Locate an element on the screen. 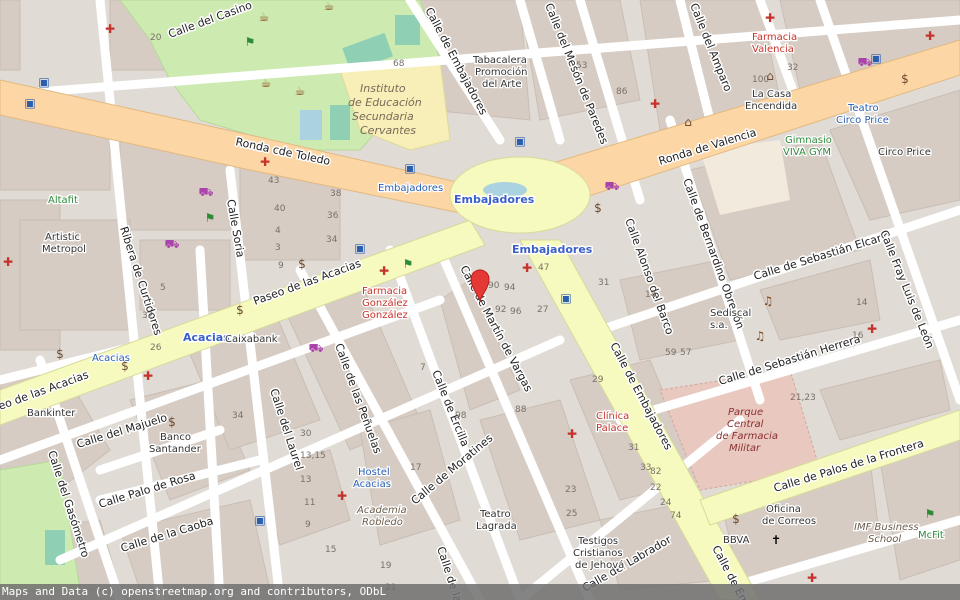 The width and height of the screenshot is (960, 600). svg-text: 53 is located at coordinates (581, 66).